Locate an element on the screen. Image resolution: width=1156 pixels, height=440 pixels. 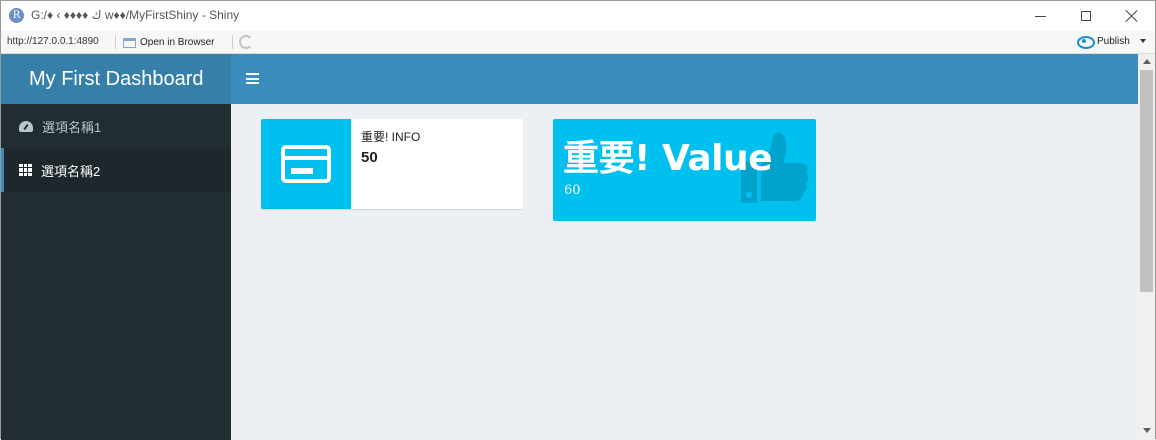
scroll-thumb is located at coordinates (1146, 181).